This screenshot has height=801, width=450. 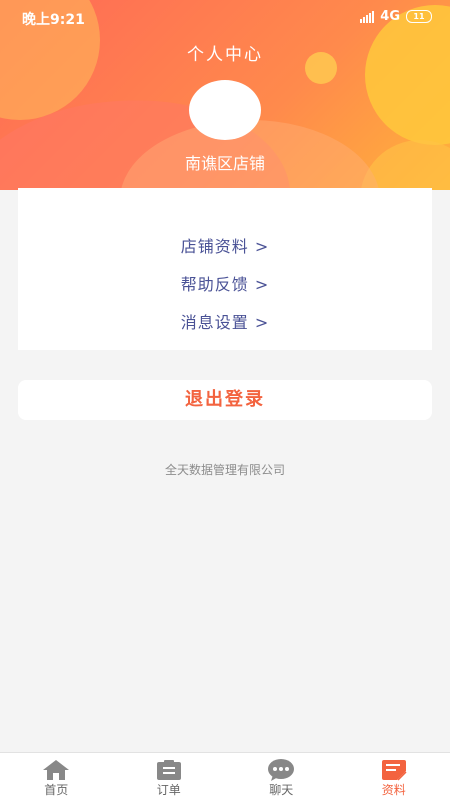 What do you see at coordinates (225, 162) in the screenshot?
I see `store-name: 南谯区店铺` at bounding box center [225, 162].